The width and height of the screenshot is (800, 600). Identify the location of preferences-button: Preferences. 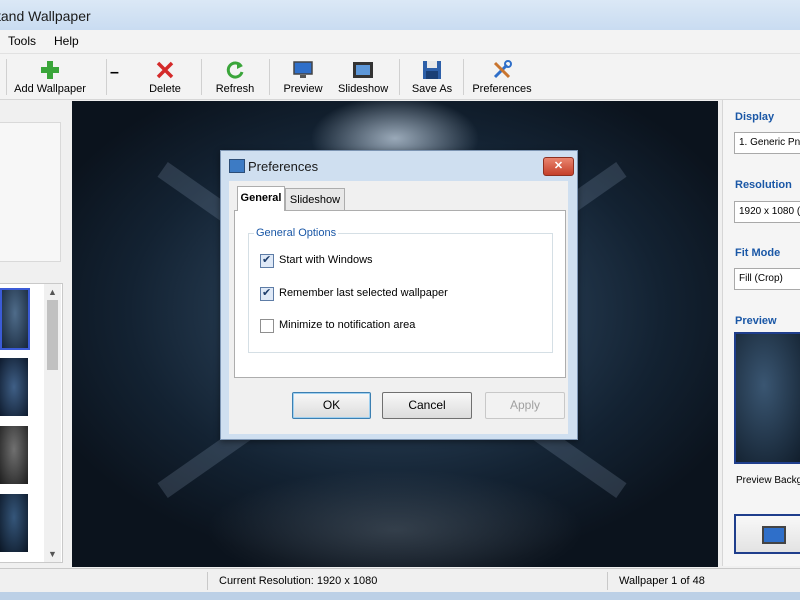
(502, 76).